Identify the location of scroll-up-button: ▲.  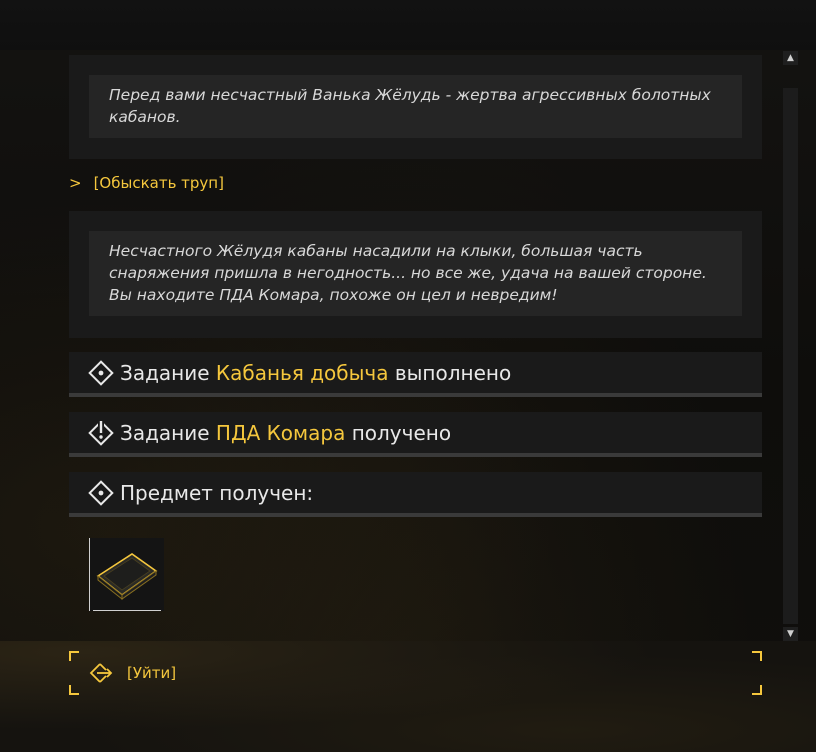
(790, 58).